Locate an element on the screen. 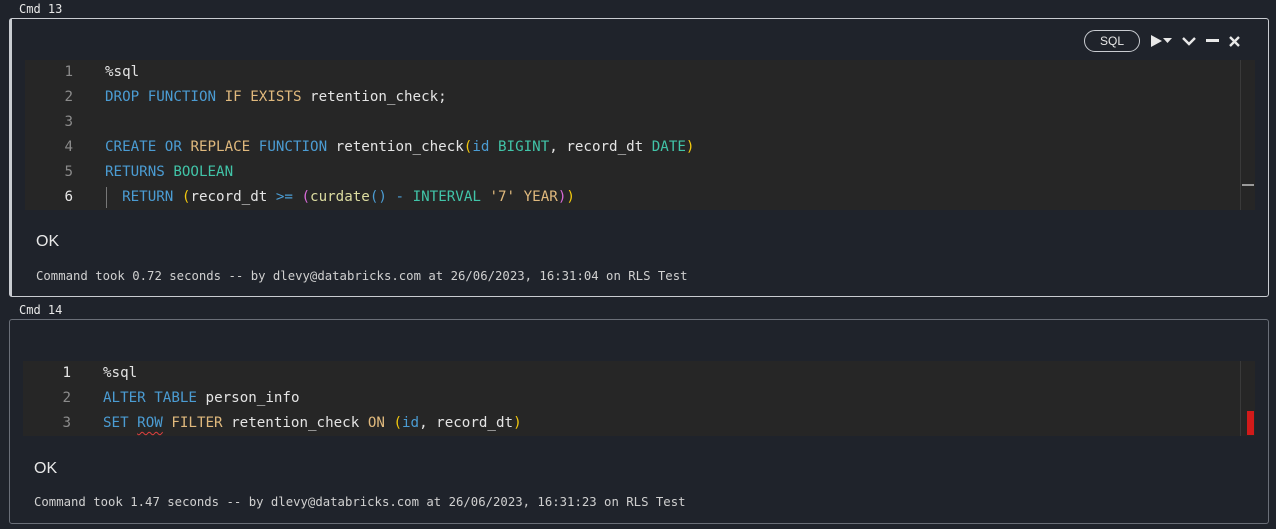 The width and height of the screenshot is (1276, 529). chevron-down-icon is located at coordinates (1189, 41).